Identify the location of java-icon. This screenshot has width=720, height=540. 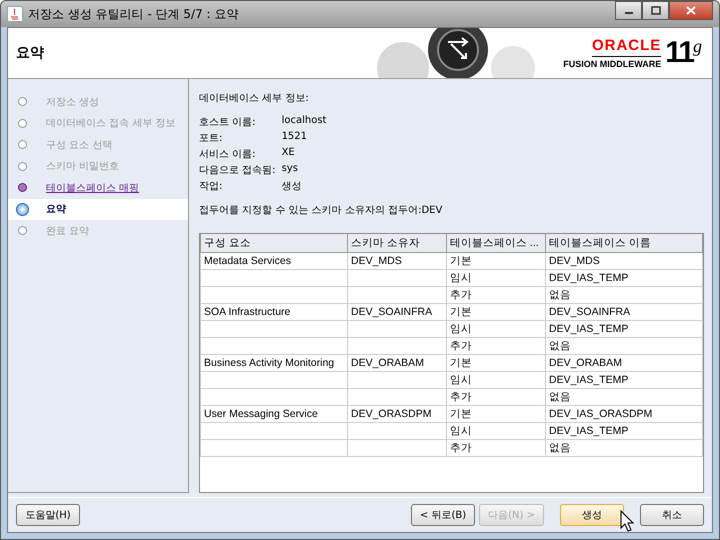
(15, 14).